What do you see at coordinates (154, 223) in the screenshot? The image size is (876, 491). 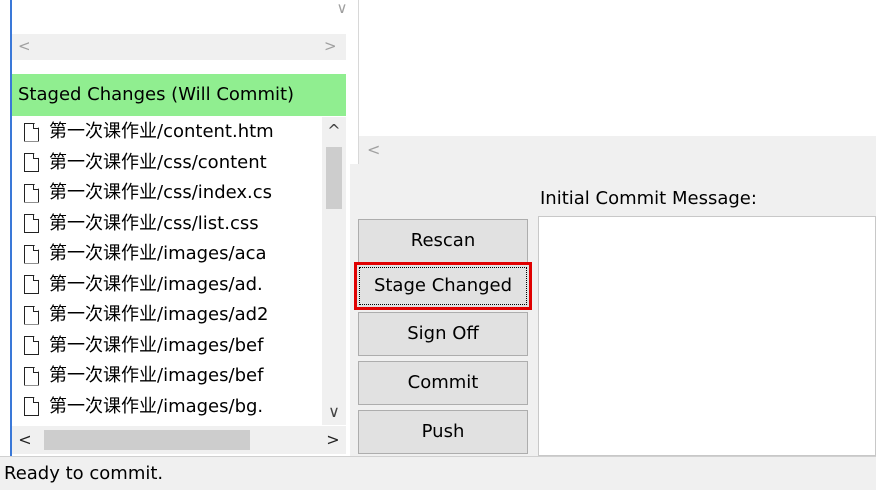 I see `file-path: 第一次课作业/css/list.css` at bounding box center [154, 223].